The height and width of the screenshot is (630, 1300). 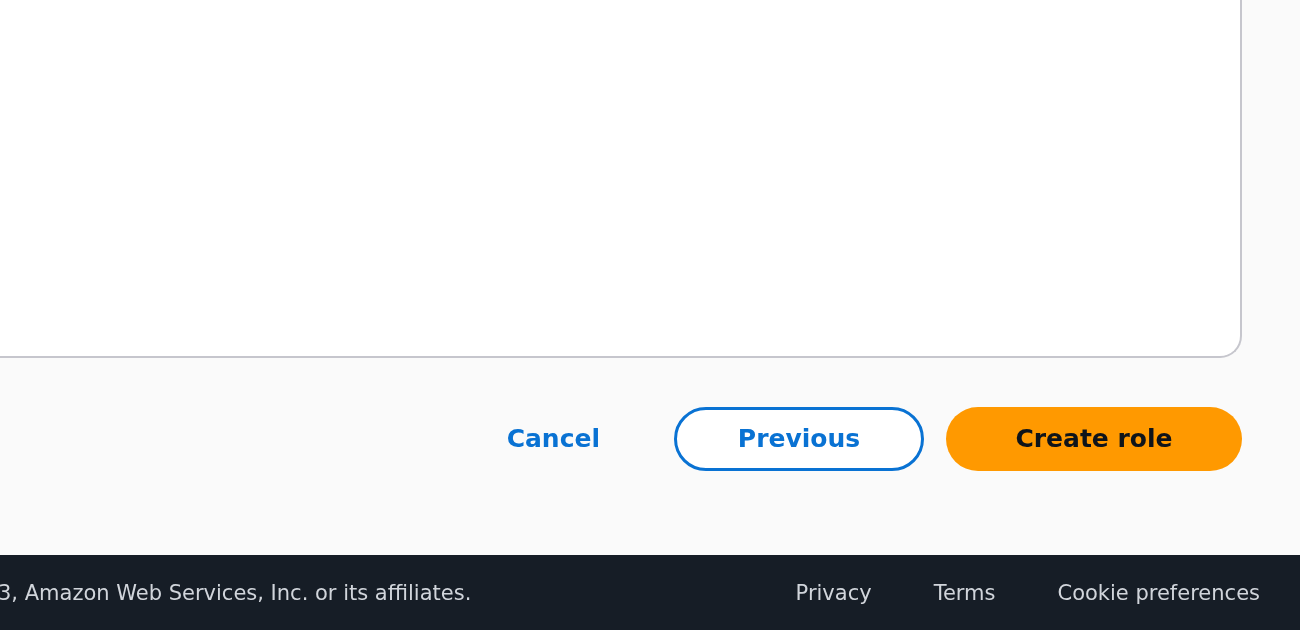 What do you see at coordinates (964, 592) in the screenshot?
I see `footer-link: Terms` at bounding box center [964, 592].